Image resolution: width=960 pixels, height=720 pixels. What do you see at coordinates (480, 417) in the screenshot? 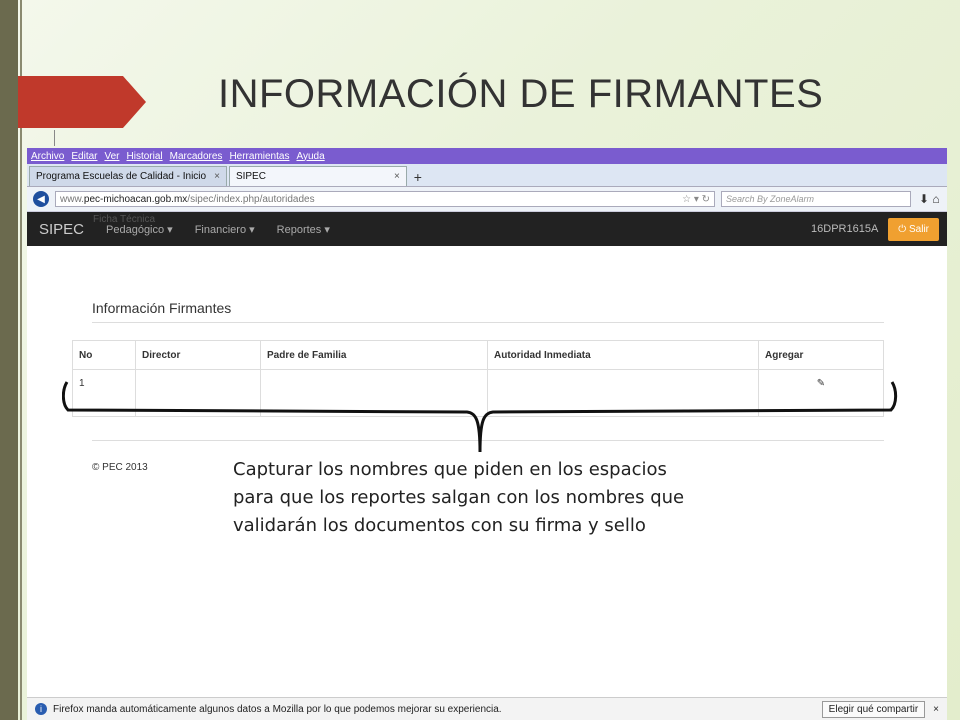
I see `curly-brace-annotation` at bounding box center [480, 417].